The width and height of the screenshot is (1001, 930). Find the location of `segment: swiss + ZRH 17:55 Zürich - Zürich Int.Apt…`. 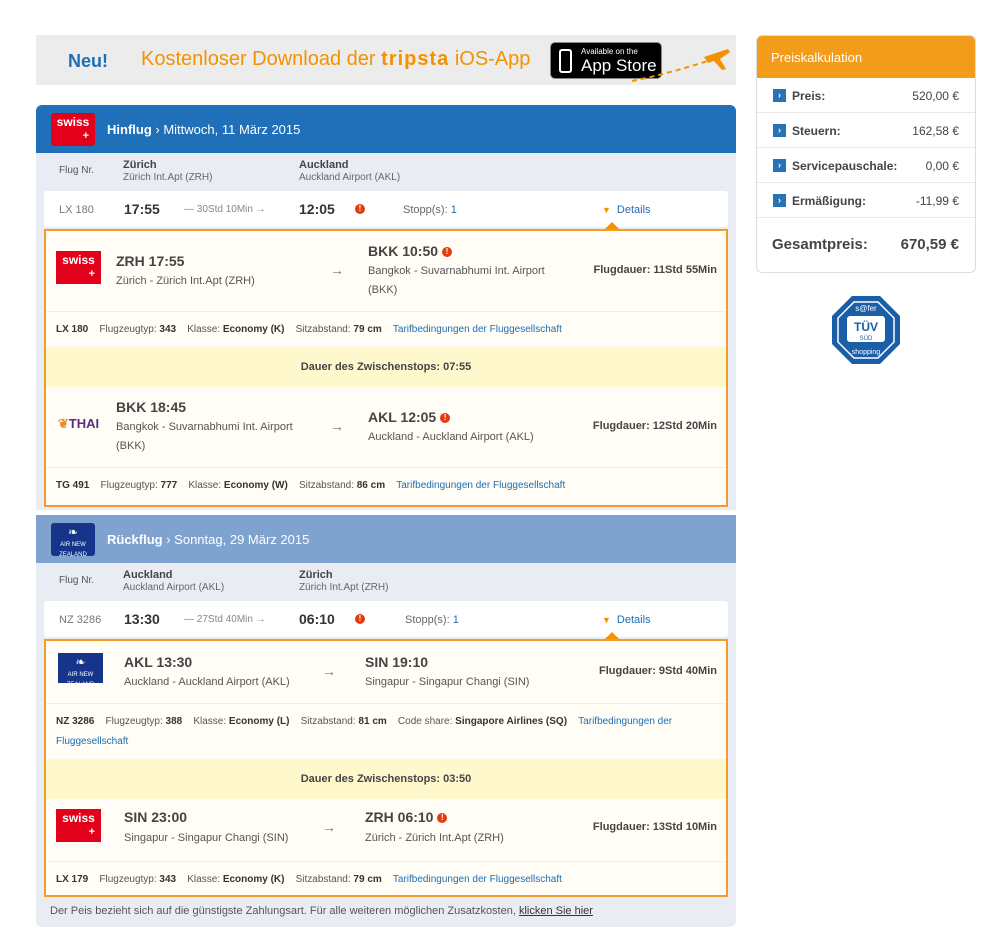

segment: swiss + ZRH 17:55 Zürich - Zürich Int.Apt… is located at coordinates (386, 271).